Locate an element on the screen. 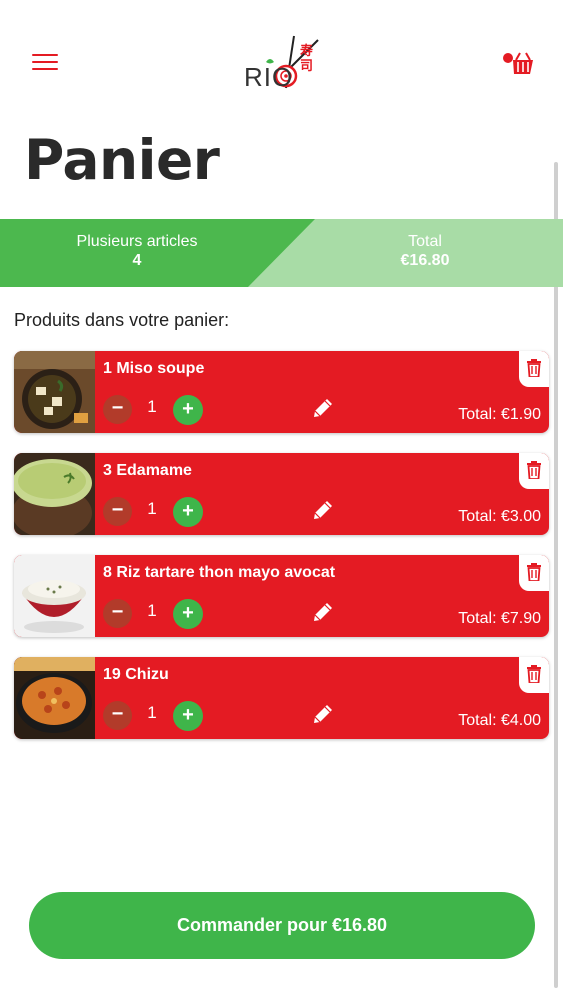  item-name: 1 Miso soupe is located at coordinates (154, 368).